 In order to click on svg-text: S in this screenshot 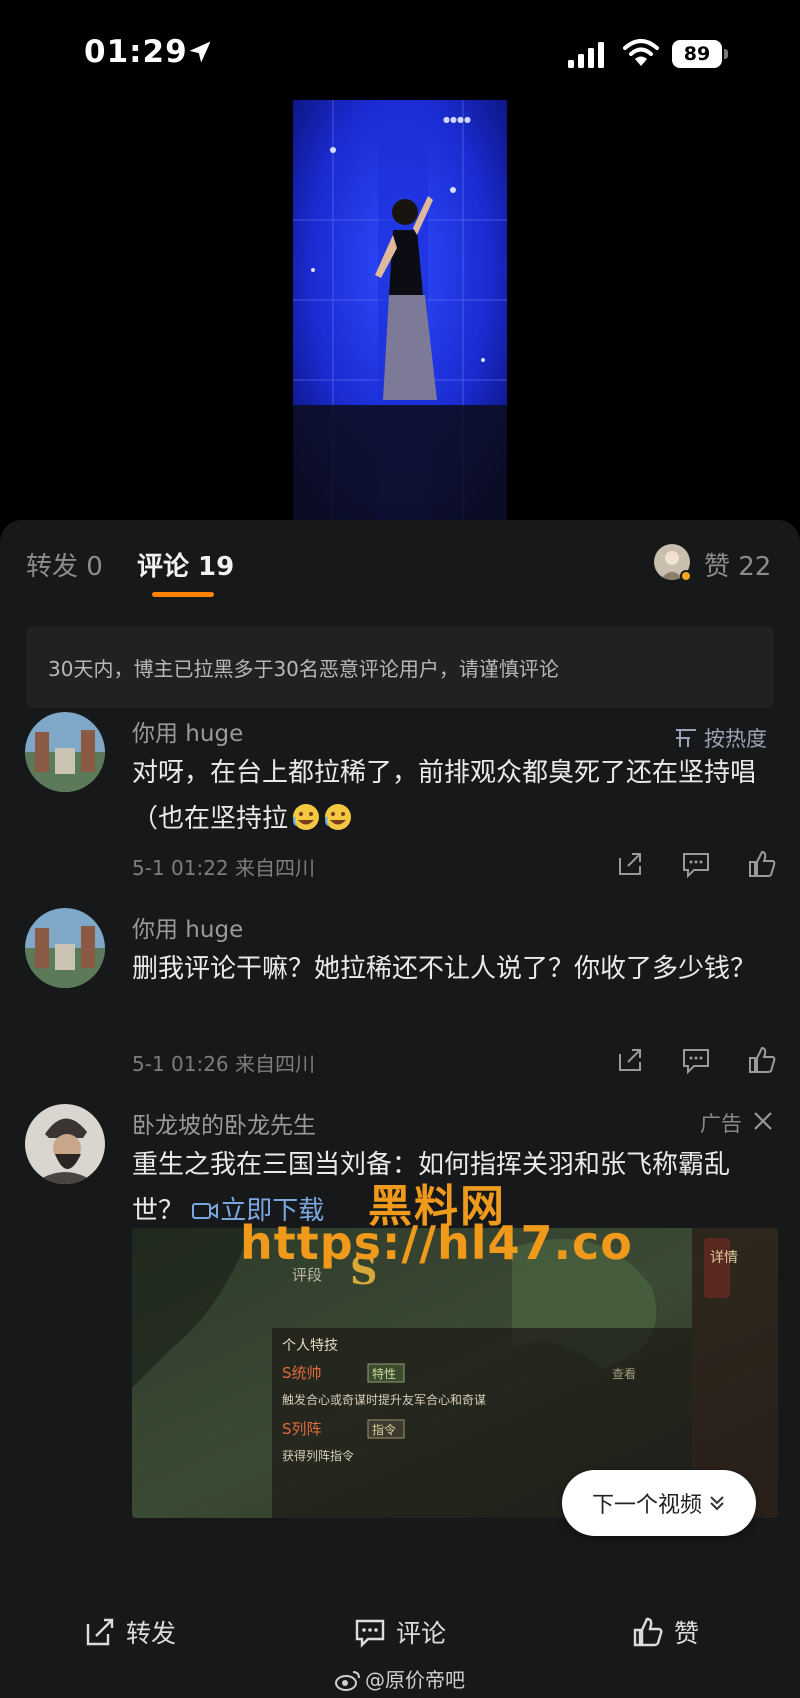, I will do `click(363, 1270)`.